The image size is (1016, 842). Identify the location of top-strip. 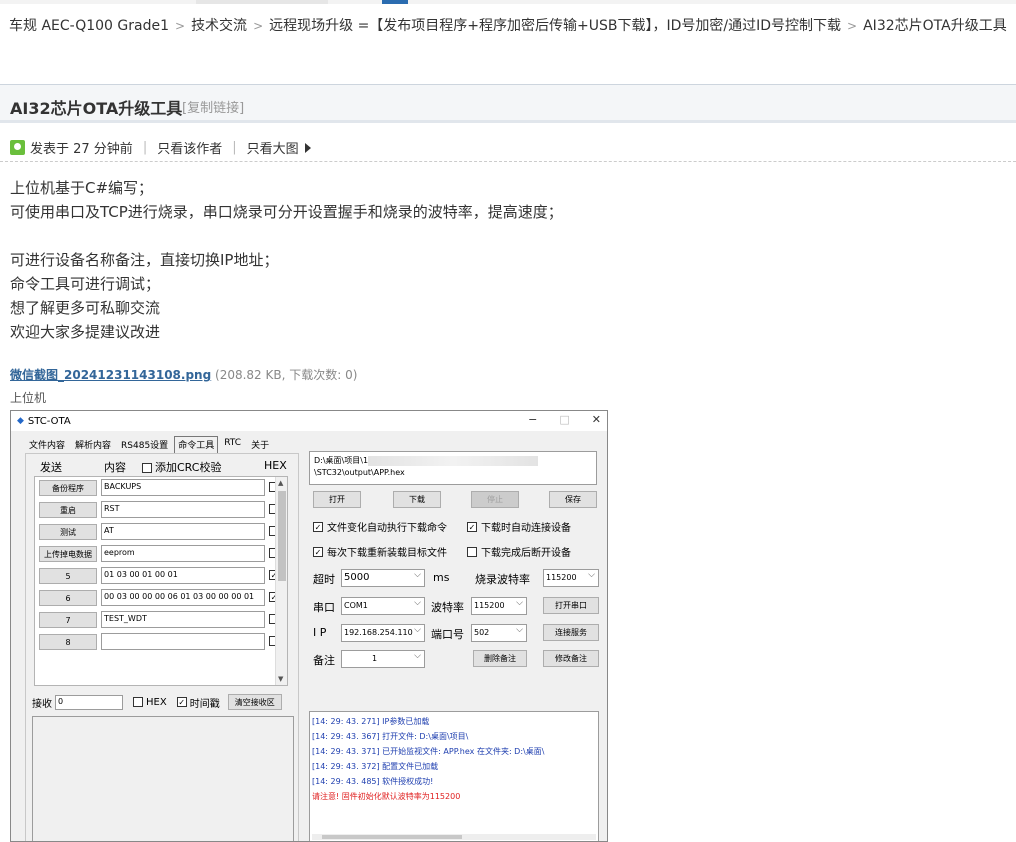
(508, 2).